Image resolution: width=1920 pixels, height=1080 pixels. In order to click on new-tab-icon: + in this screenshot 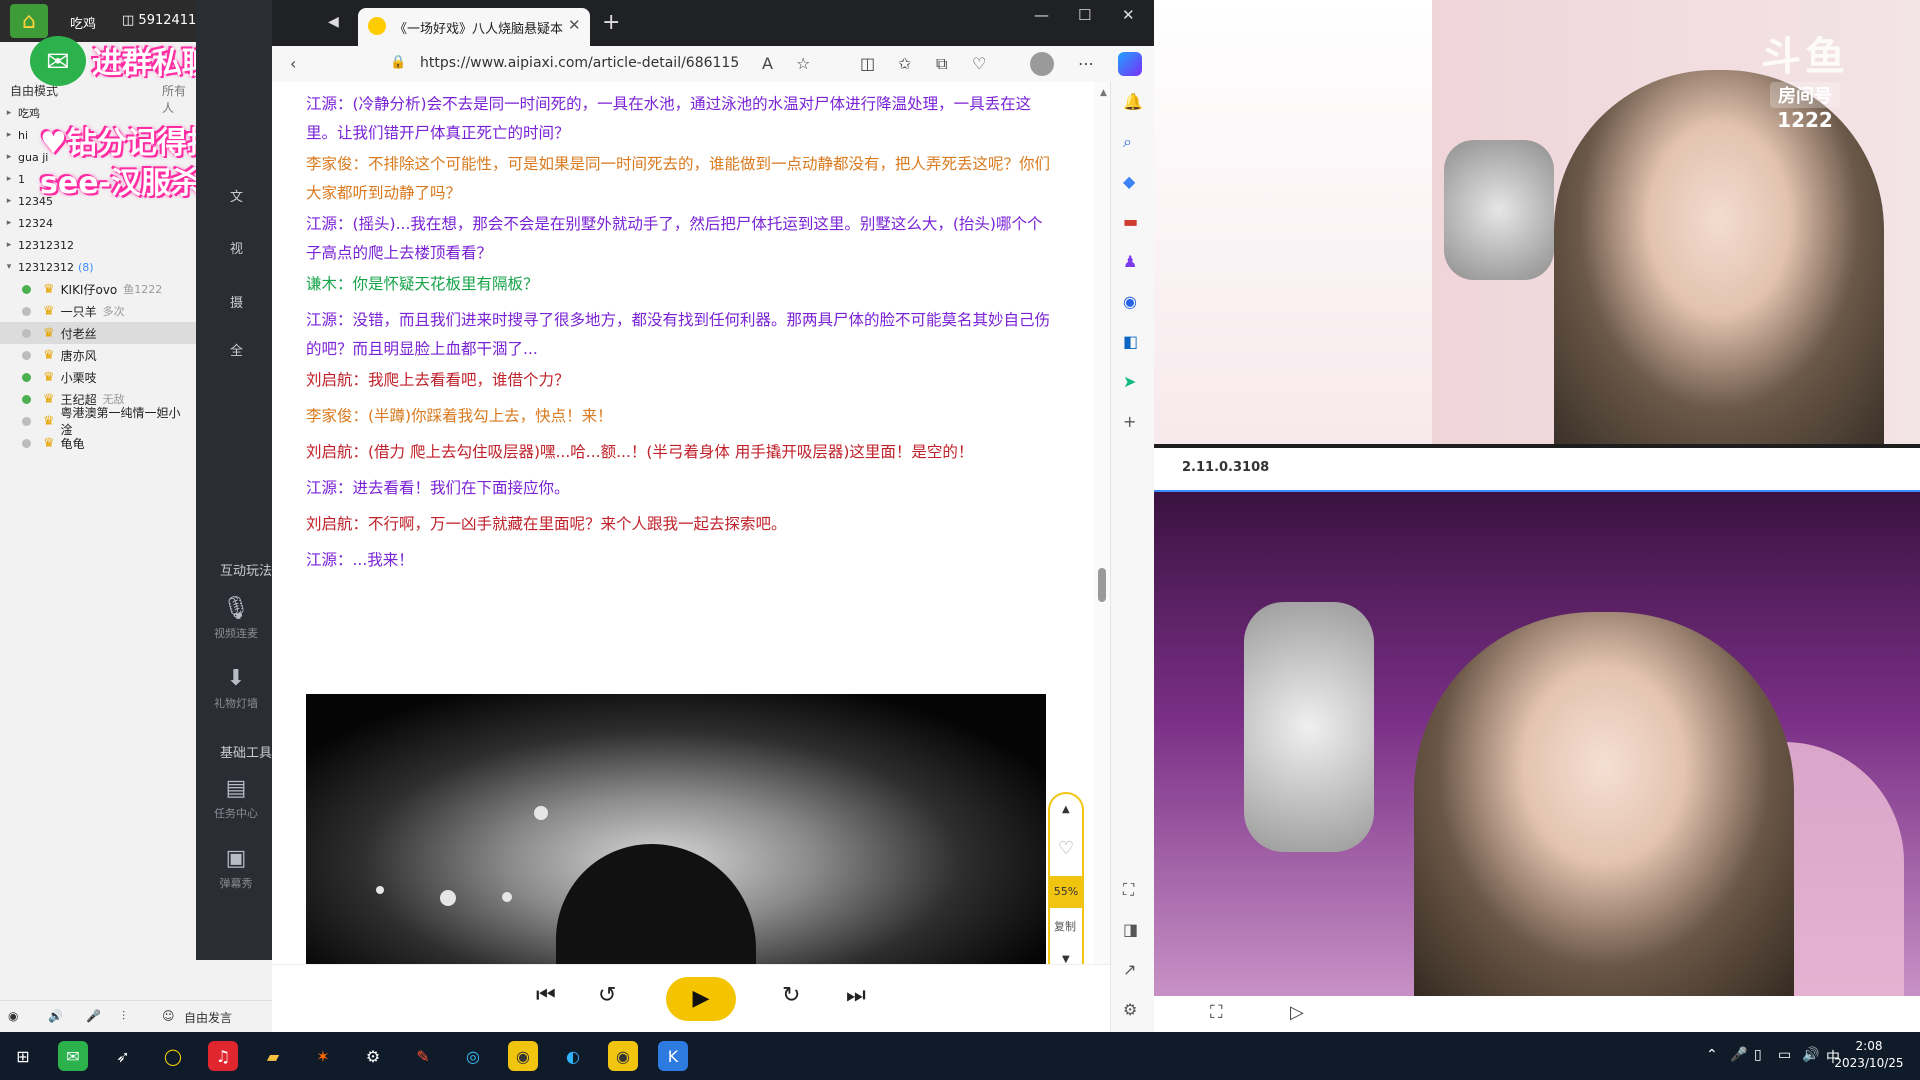, I will do `click(611, 22)`.